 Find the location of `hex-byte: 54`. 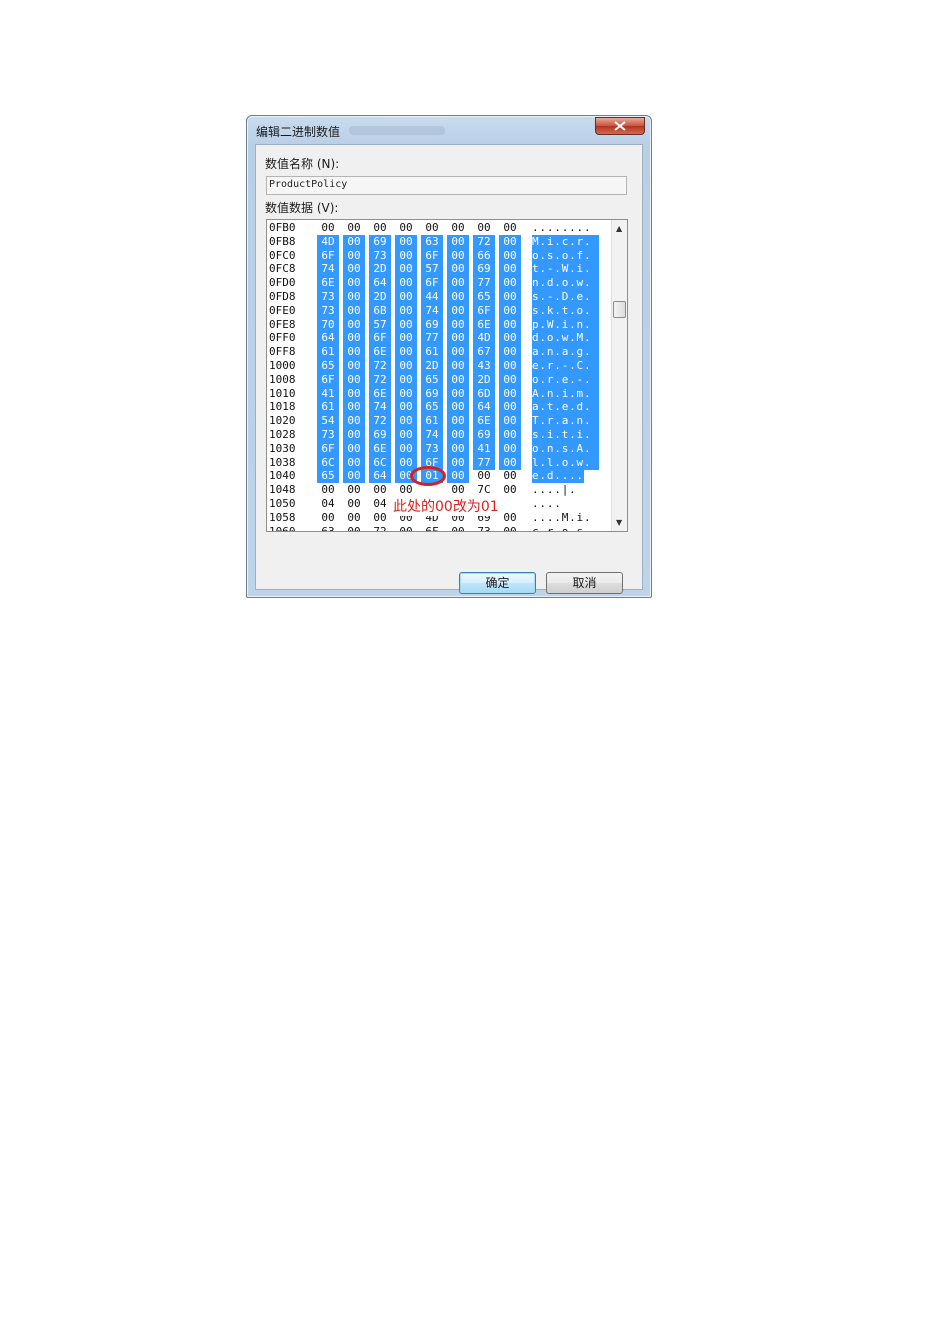

hex-byte: 54 is located at coordinates (328, 421).